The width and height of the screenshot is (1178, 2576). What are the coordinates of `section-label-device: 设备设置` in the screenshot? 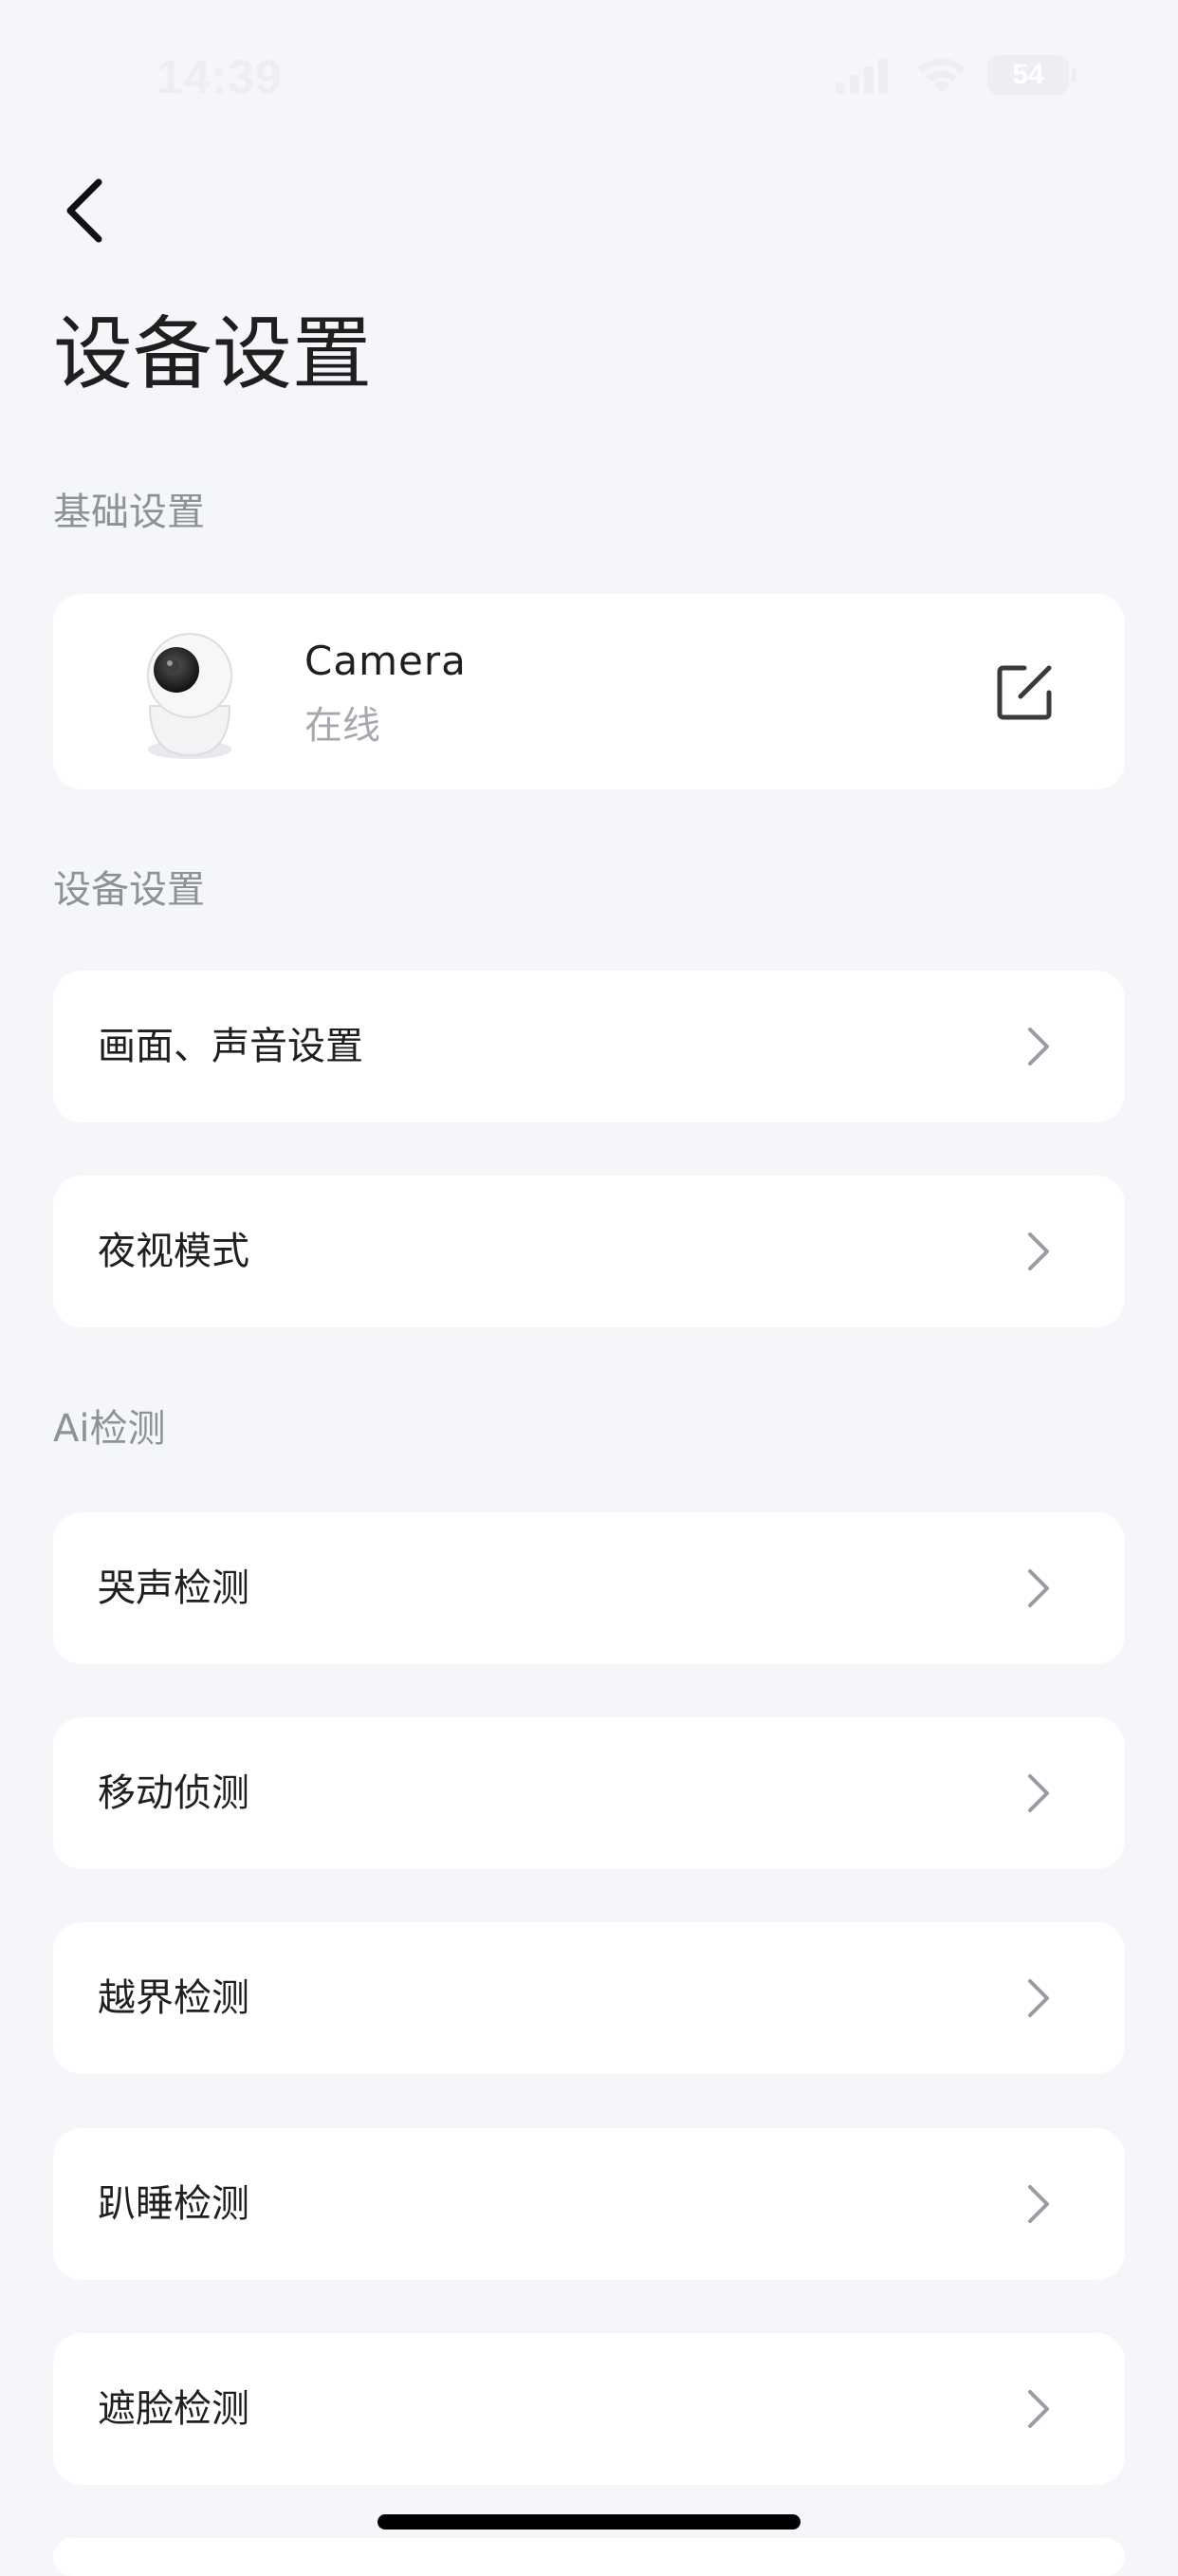 It's located at (129, 890).